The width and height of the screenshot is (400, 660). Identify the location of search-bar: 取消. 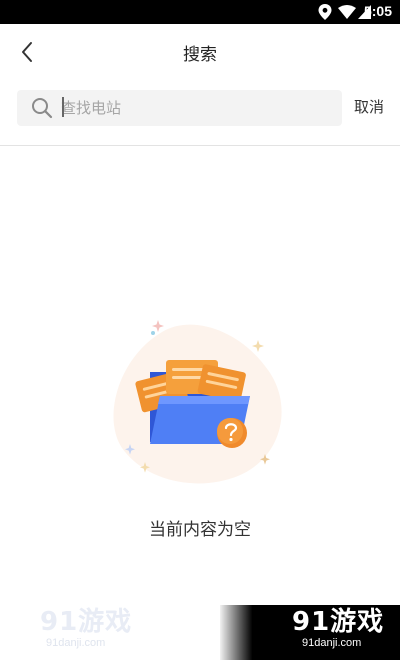
(200, 108).